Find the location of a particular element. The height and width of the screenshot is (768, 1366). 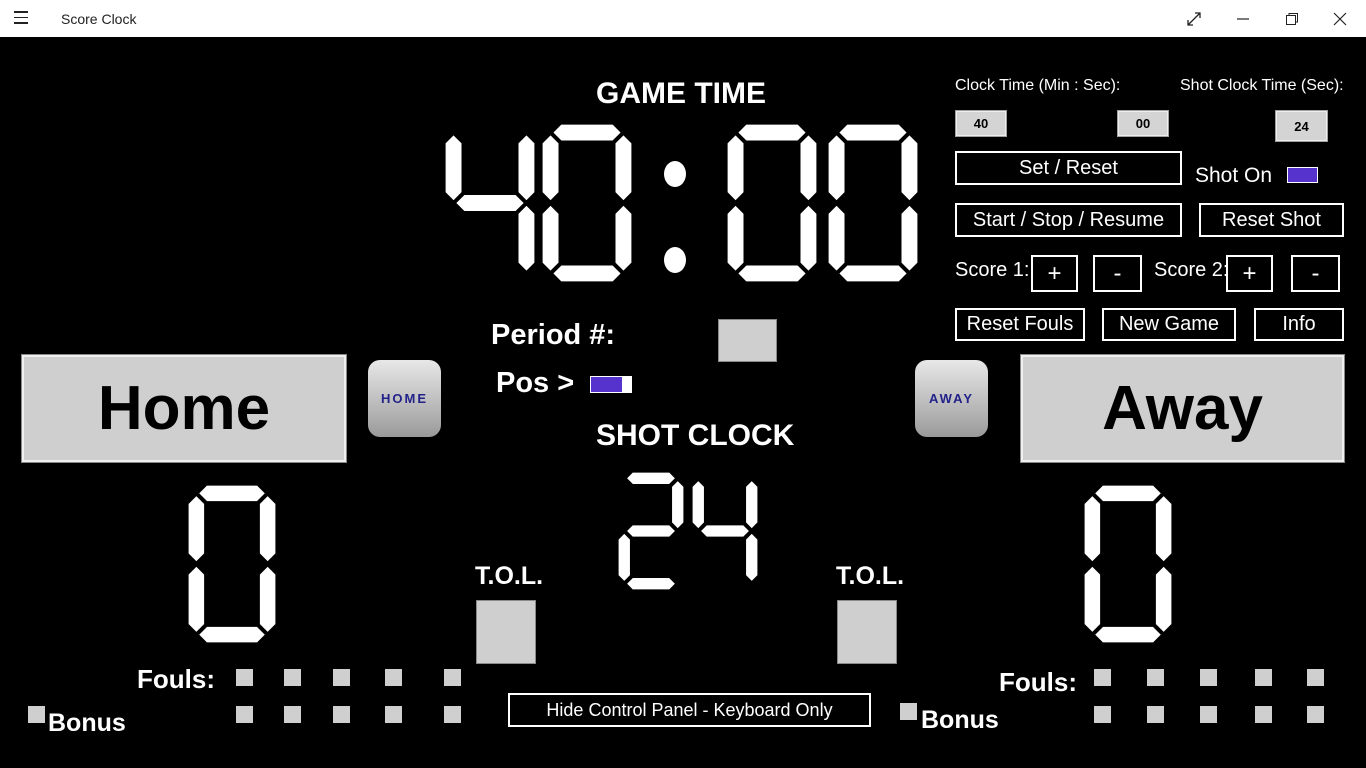

clock-time-label: Clock Time (Min : Sec): is located at coordinates (1038, 85).